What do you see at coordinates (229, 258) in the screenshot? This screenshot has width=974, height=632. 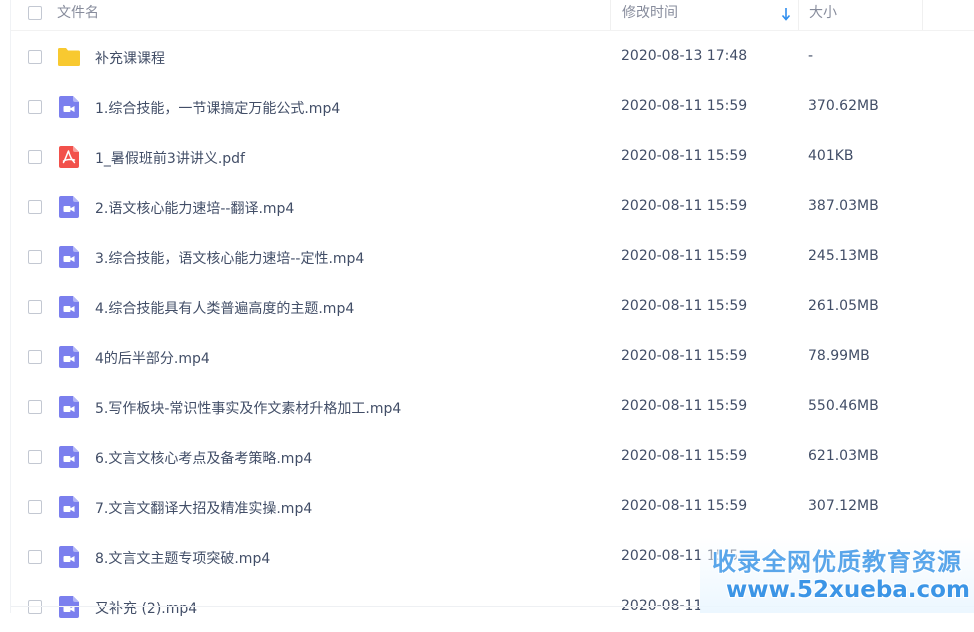 I see `file-name: 3.综合技能，语文核心能力速培--定性.mp4` at bounding box center [229, 258].